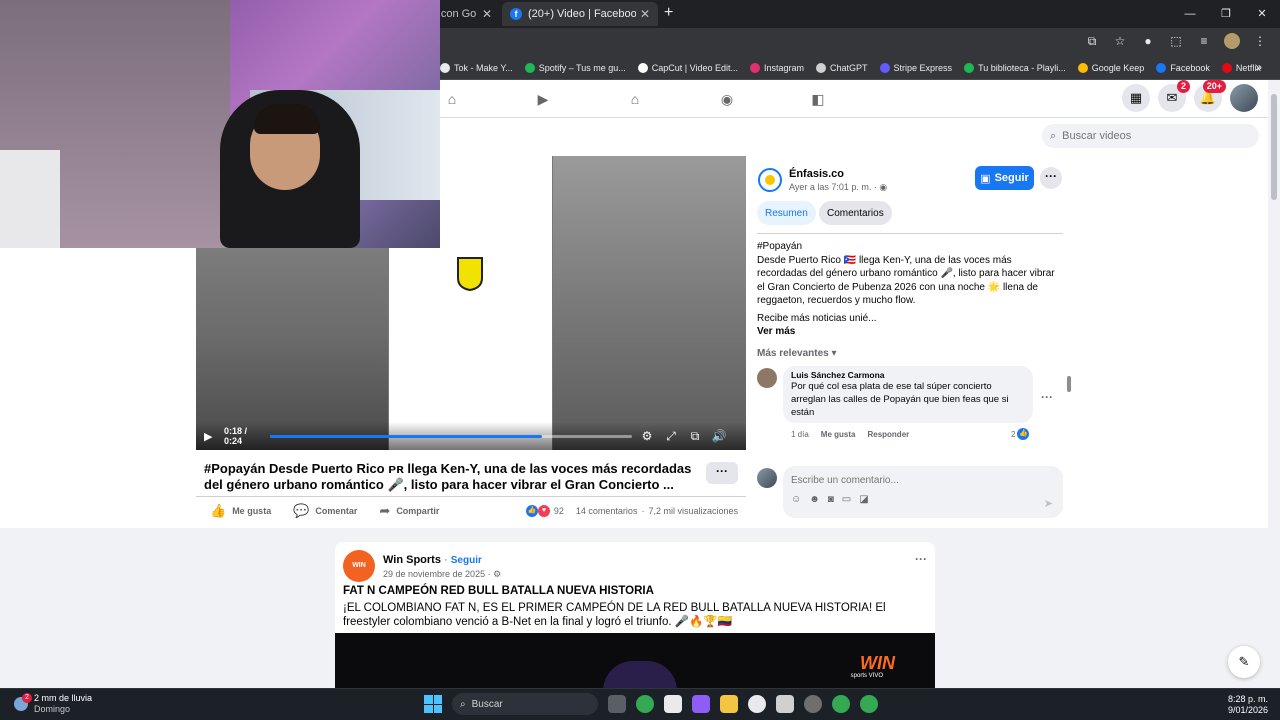  I want to click on follow-button: ▣ Seguir, so click(1004, 178).